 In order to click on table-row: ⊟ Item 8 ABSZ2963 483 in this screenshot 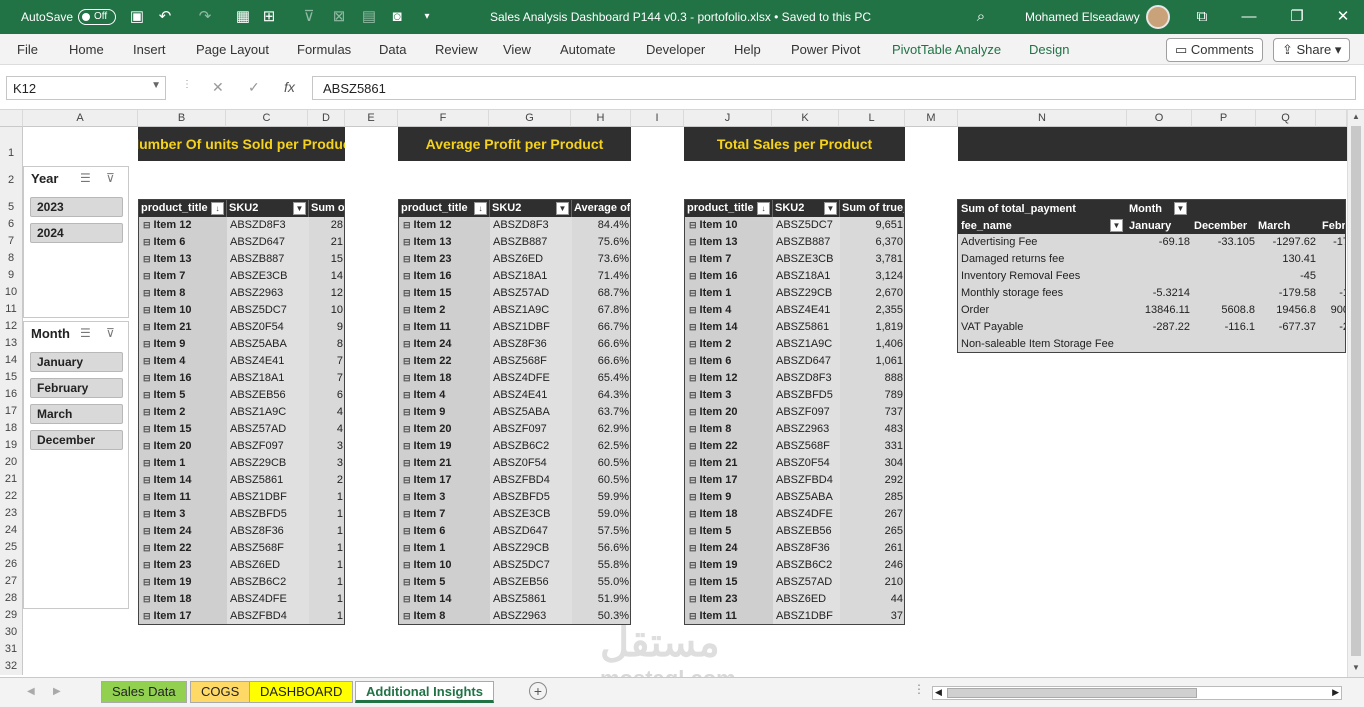, I will do `click(794, 429)`.